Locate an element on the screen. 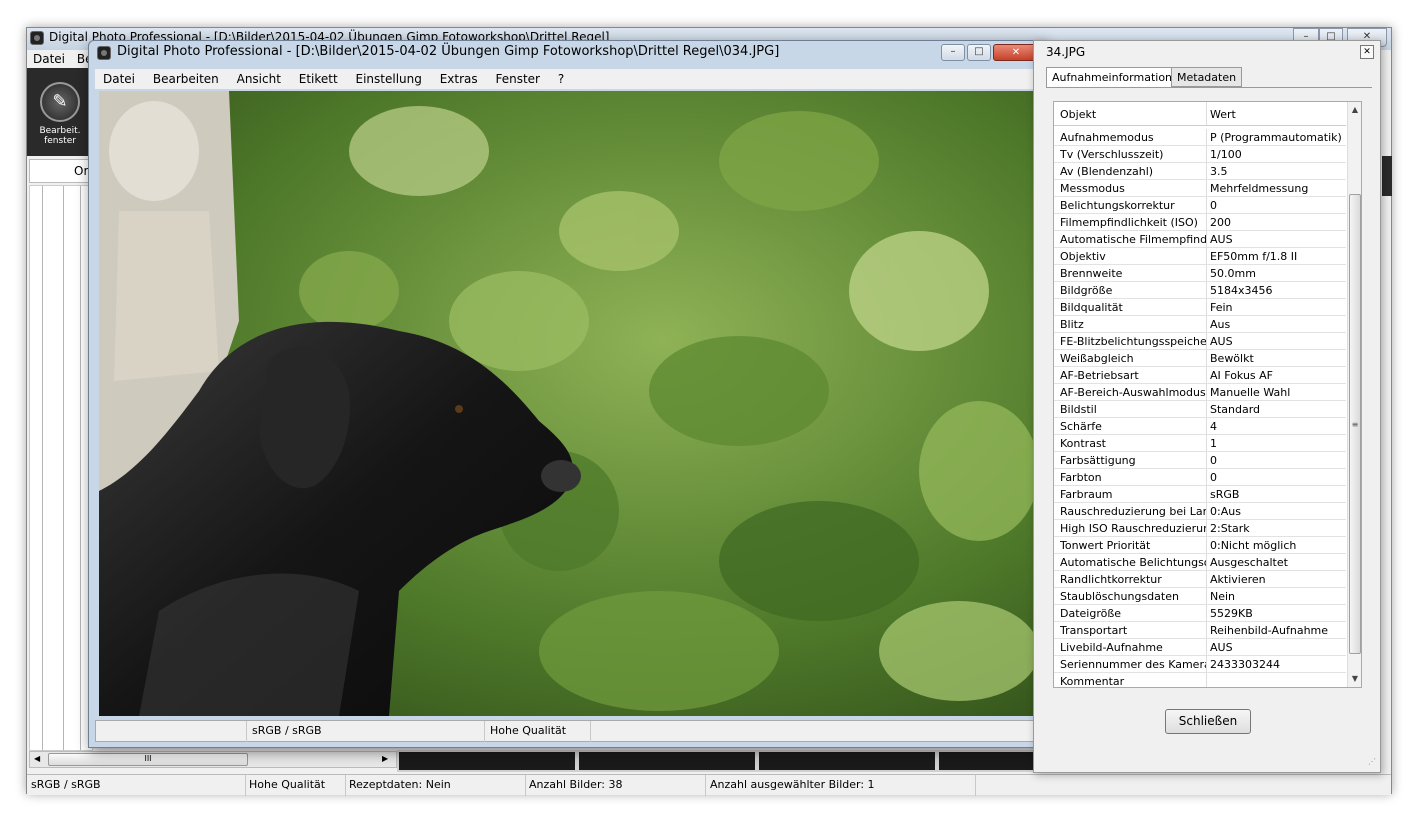 The width and height of the screenshot is (1418, 820). tab-shooting-info: Aufnahmeinformationen is located at coordinates (1119, 77).